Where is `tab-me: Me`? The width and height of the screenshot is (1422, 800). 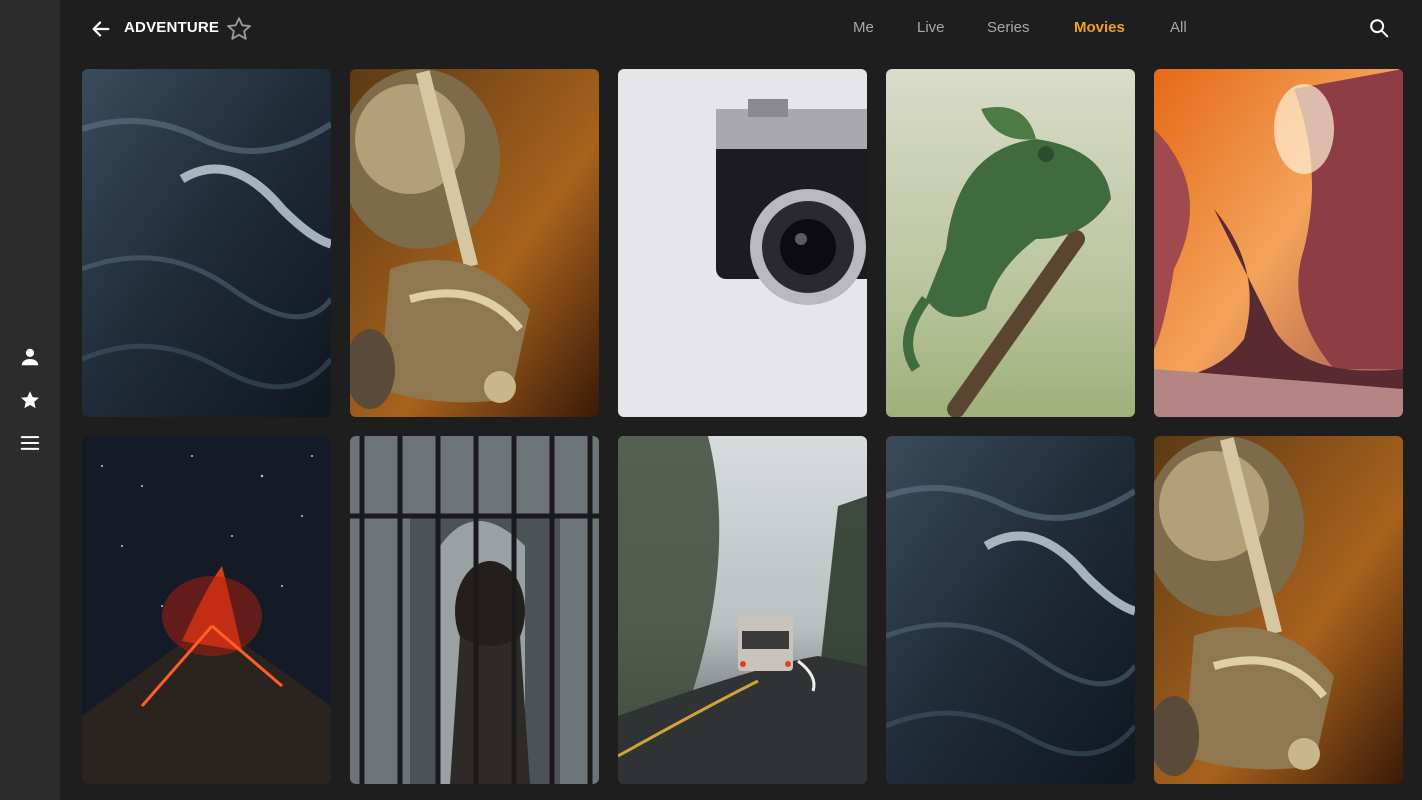
tab-me: Me is located at coordinates (863, 27).